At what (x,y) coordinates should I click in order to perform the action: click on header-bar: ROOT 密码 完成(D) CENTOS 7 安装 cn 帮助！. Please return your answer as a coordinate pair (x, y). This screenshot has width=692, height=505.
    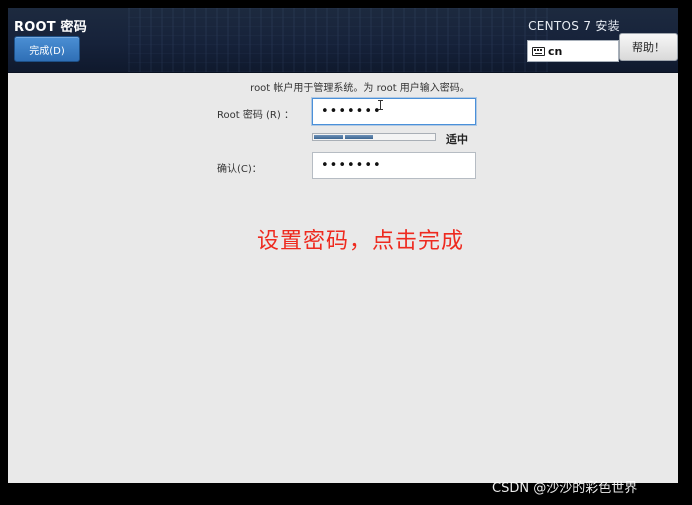
    Looking at the image, I should click on (343, 40).